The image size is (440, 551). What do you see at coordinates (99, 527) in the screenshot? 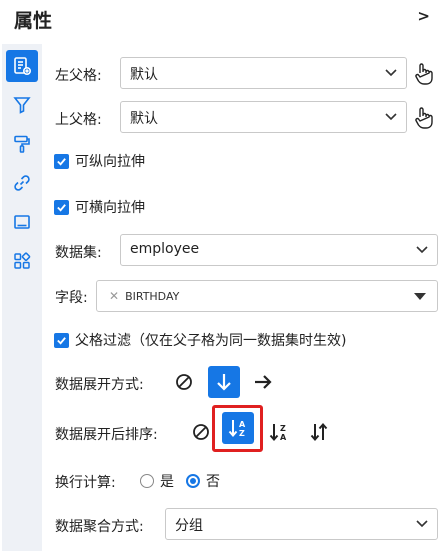
I see `aggregation-label: 数据聚合方式:` at bounding box center [99, 527].